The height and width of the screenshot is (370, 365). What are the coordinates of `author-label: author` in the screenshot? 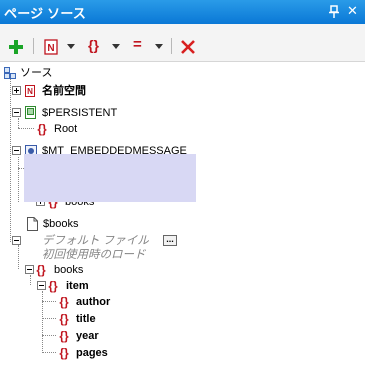 It's located at (93, 302).